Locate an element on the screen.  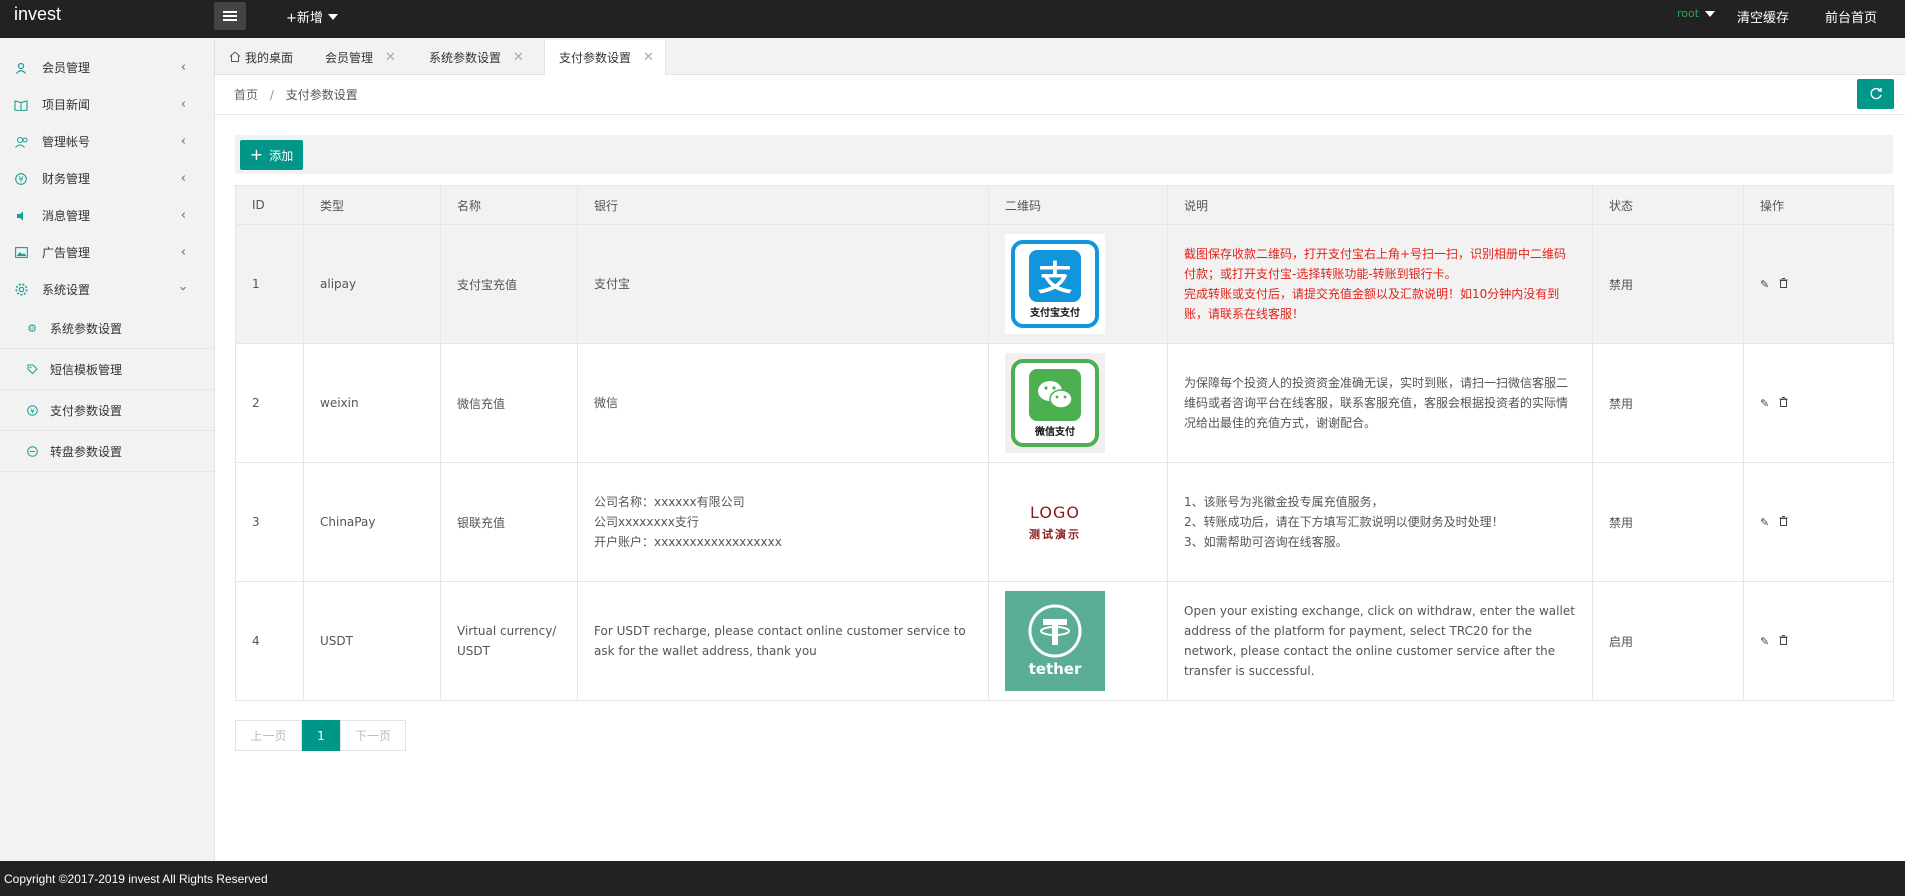
sidebar-subitem-payment-params: ¥ 支付参数设置 is located at coordinates (107, 410).